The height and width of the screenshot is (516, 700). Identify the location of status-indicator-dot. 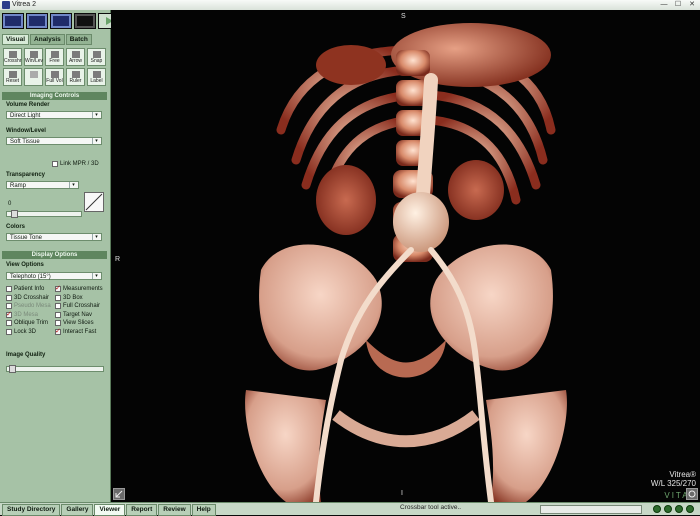
(690, 509).